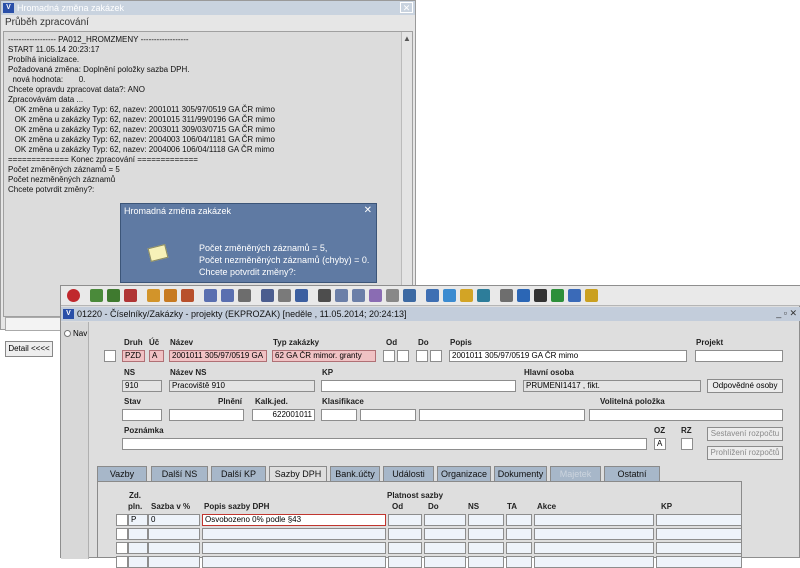  Describe the element at coordinates (557, 295) in the screenshot. I see `excel-icon` at that location.